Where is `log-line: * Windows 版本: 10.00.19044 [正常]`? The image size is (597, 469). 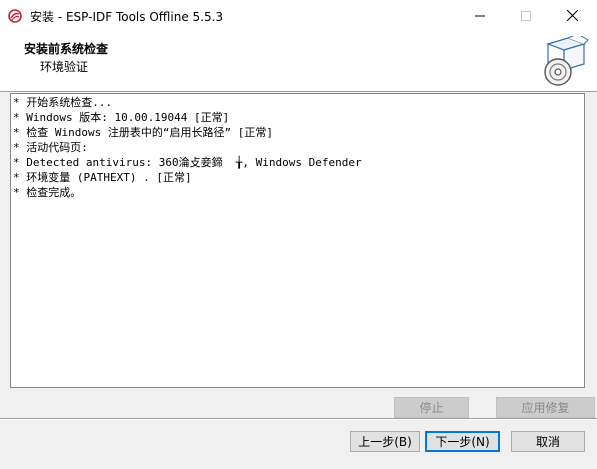
log-line: * Windows 版本: 10.00.19044 [正常] is located at coordinates (121, 117).